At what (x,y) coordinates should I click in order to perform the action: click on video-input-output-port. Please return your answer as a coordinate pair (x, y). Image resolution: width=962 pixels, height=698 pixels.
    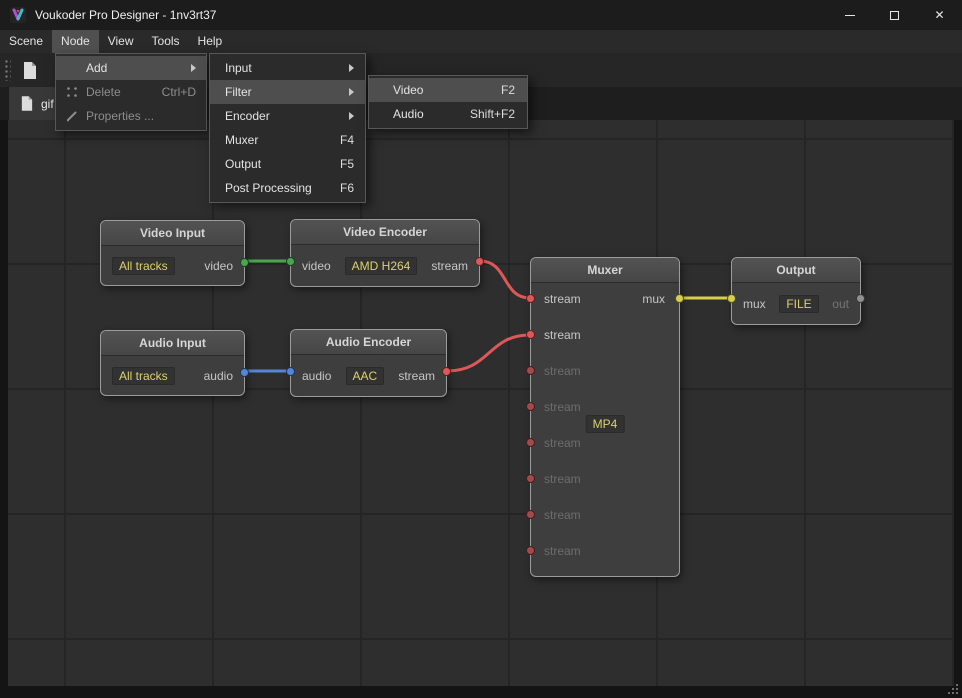
    Looking at the image, I should click on (244, 262).